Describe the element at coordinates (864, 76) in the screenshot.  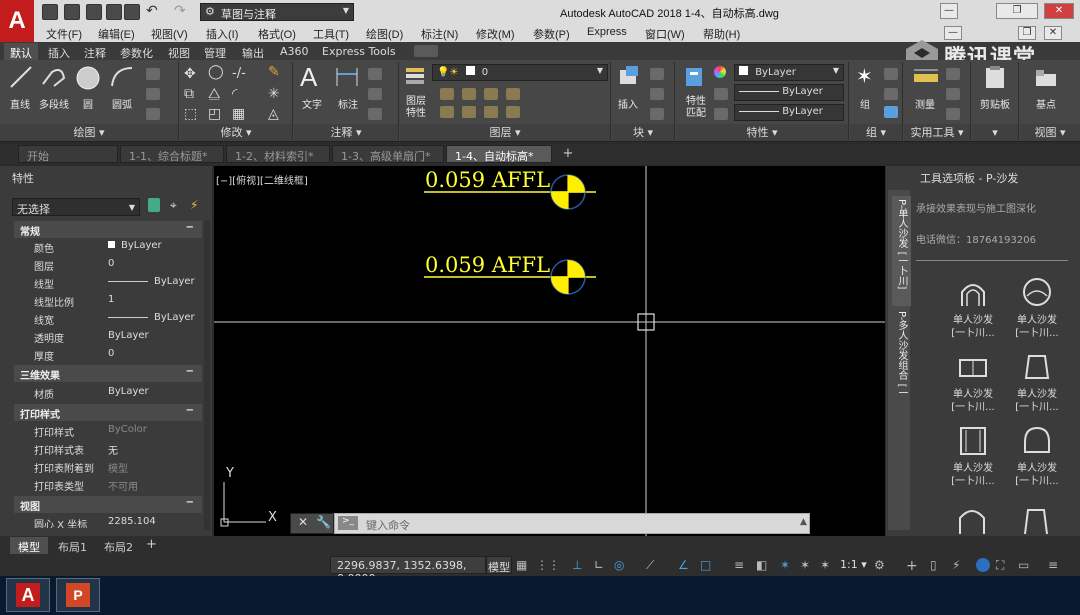
I see `group-icon: ✶` at that location.